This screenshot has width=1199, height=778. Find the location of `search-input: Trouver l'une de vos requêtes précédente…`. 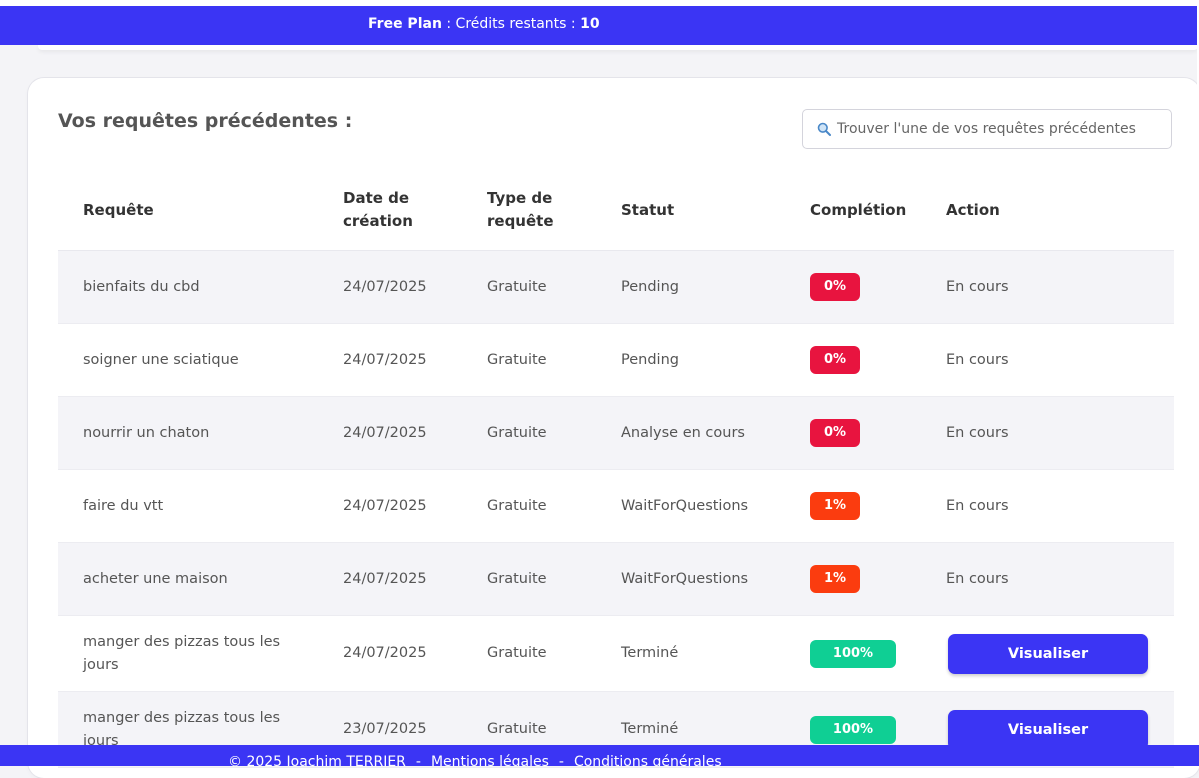

search-input: Trouver l'une de vos requêtes précédente… is located at coordinates (987, 129).